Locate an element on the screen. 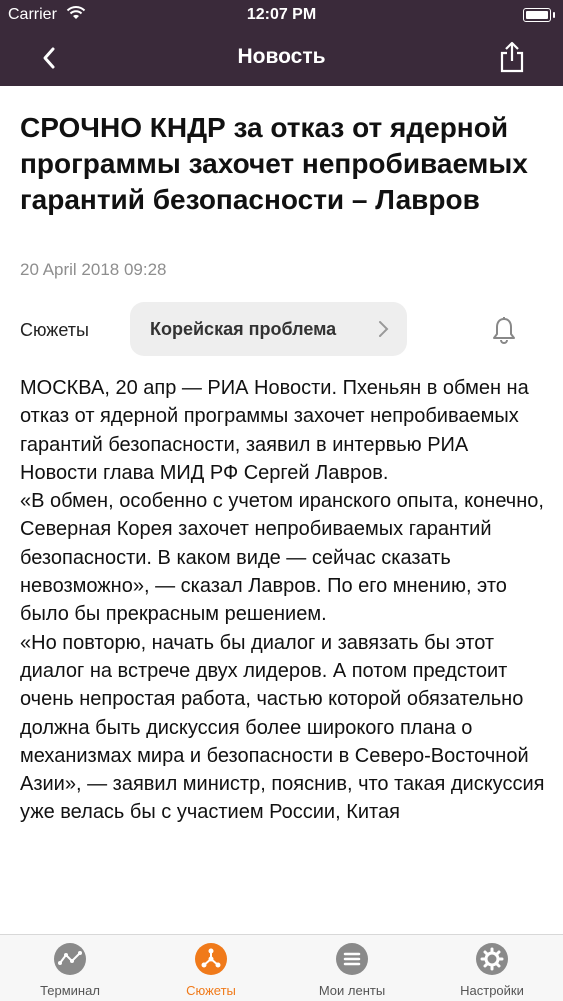  story-chip-label: Корейская проблема is located at coordinates (243, 329).